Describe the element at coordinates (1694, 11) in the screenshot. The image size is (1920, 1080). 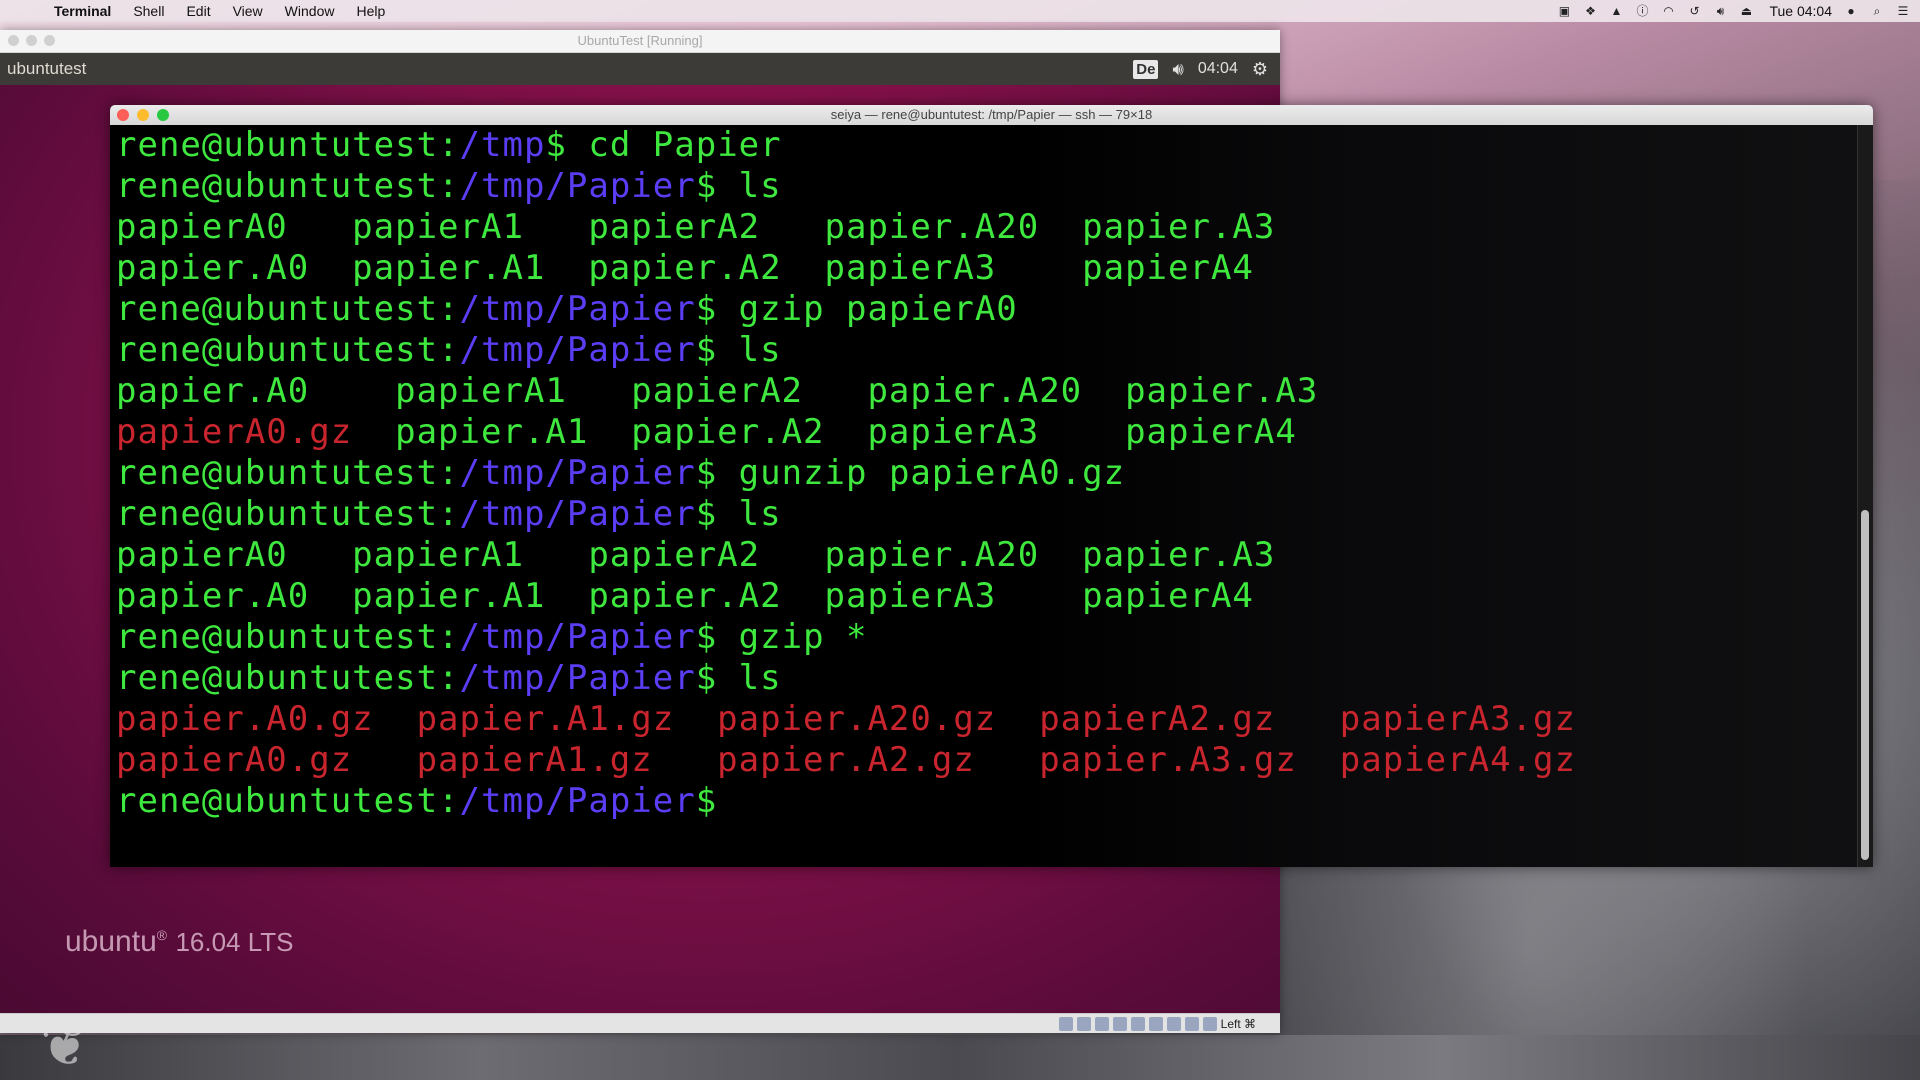
I see `time-machine-icon: ↺` at that location.